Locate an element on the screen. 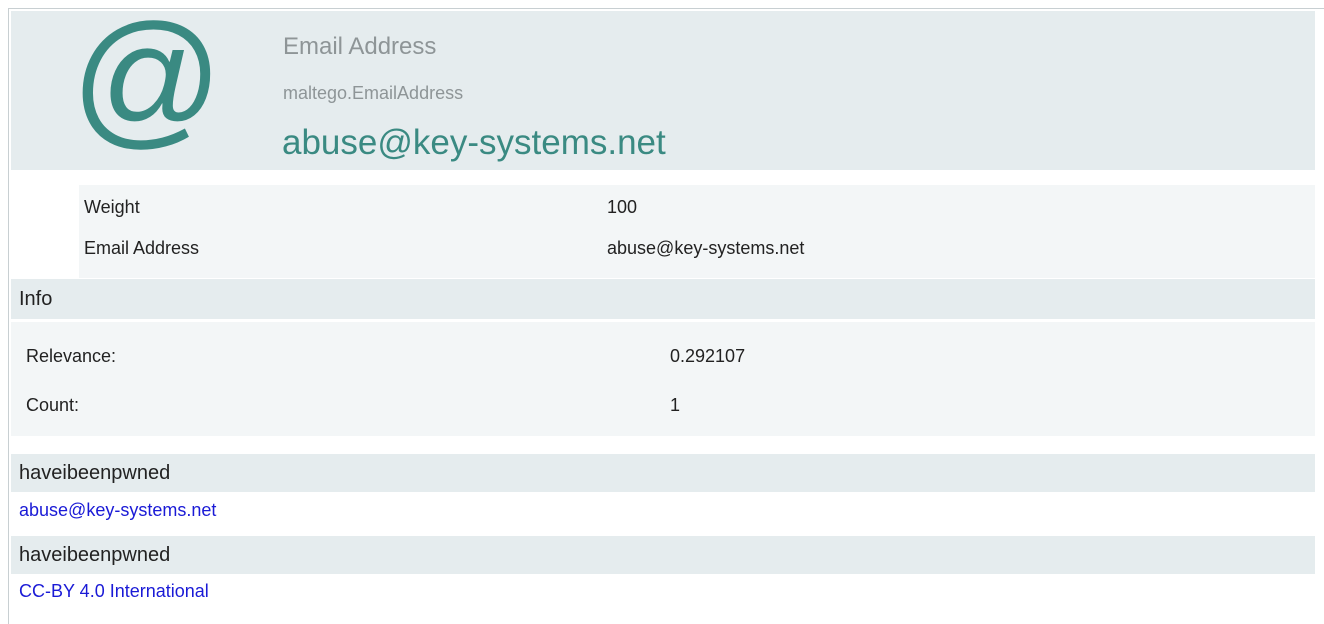 This screenshot has height=624, width=1324. info-key: Relevance: is located at coordinates (71, 356).